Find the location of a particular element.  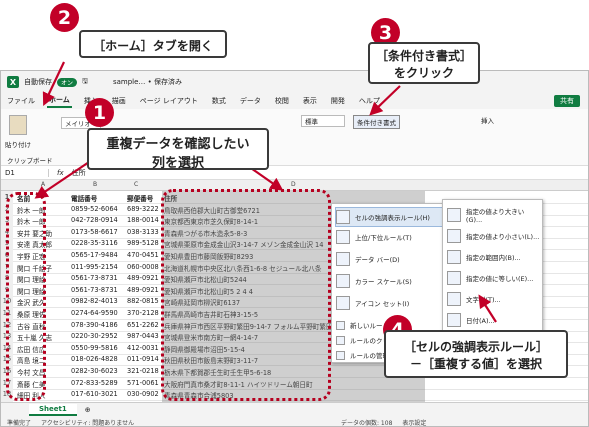

cell-zip: 571-0061 is located at coordinates (145, 383).